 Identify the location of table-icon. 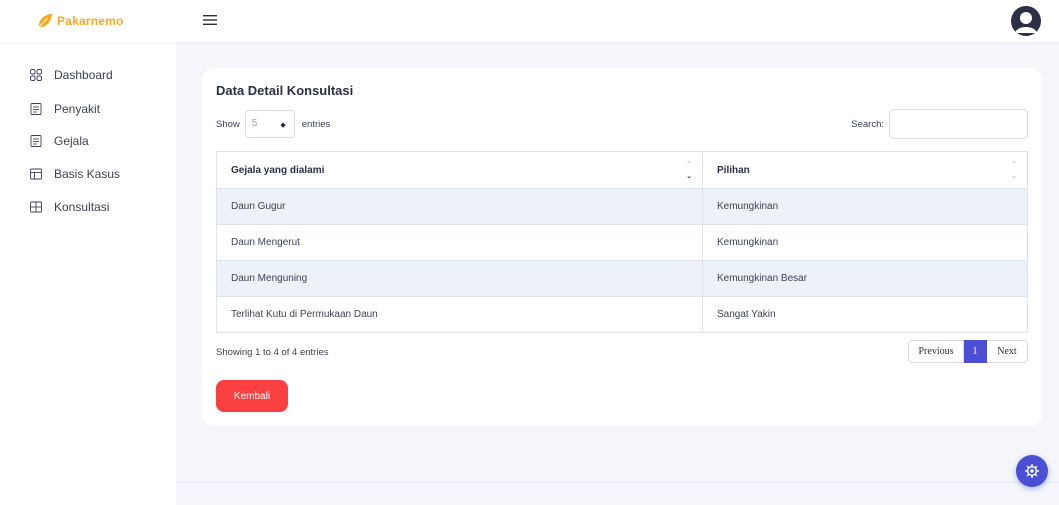
(36, 174).